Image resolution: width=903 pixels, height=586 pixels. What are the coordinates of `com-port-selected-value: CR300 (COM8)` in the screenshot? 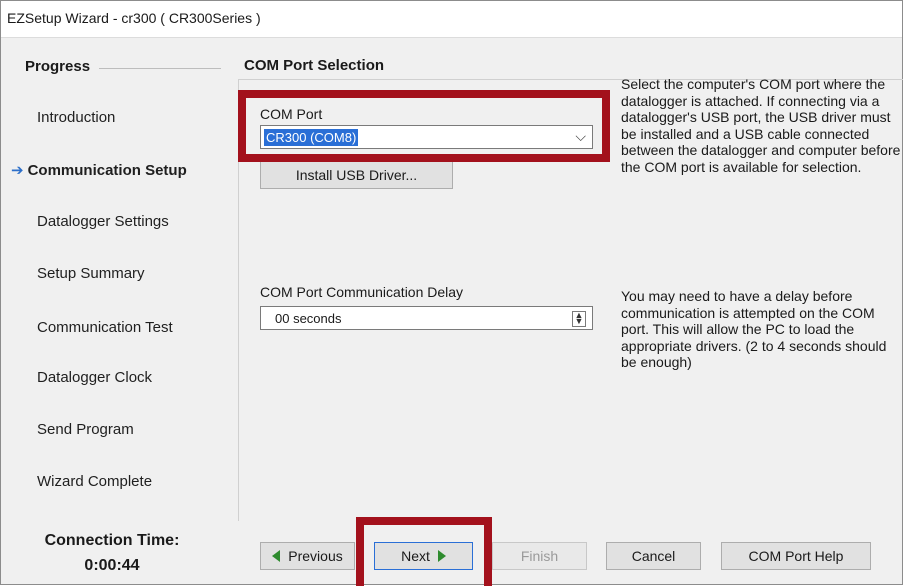 It's located at (311, 137).